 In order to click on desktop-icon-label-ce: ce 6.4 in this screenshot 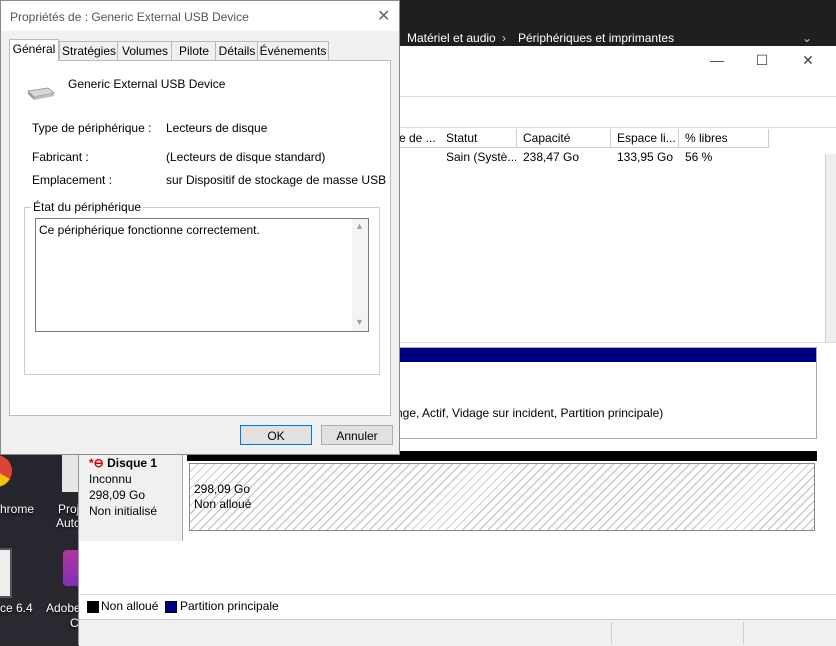, I will do `click(16, 608)`.